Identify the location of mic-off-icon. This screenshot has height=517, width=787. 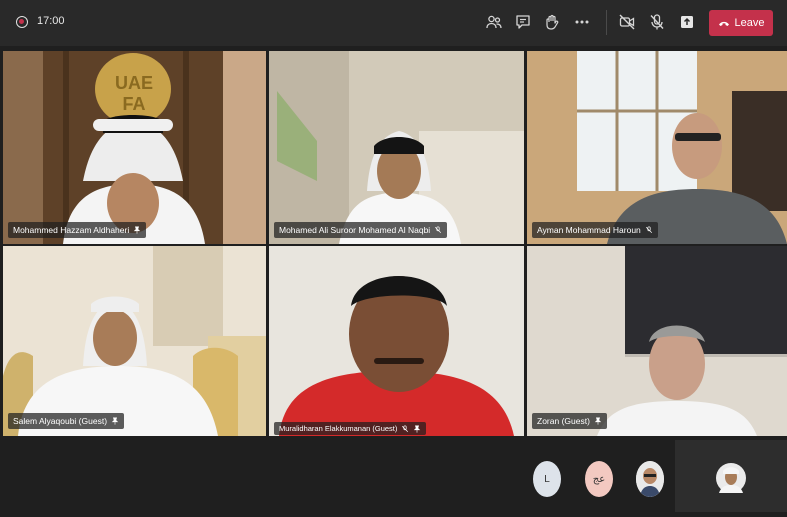
(657, 22).